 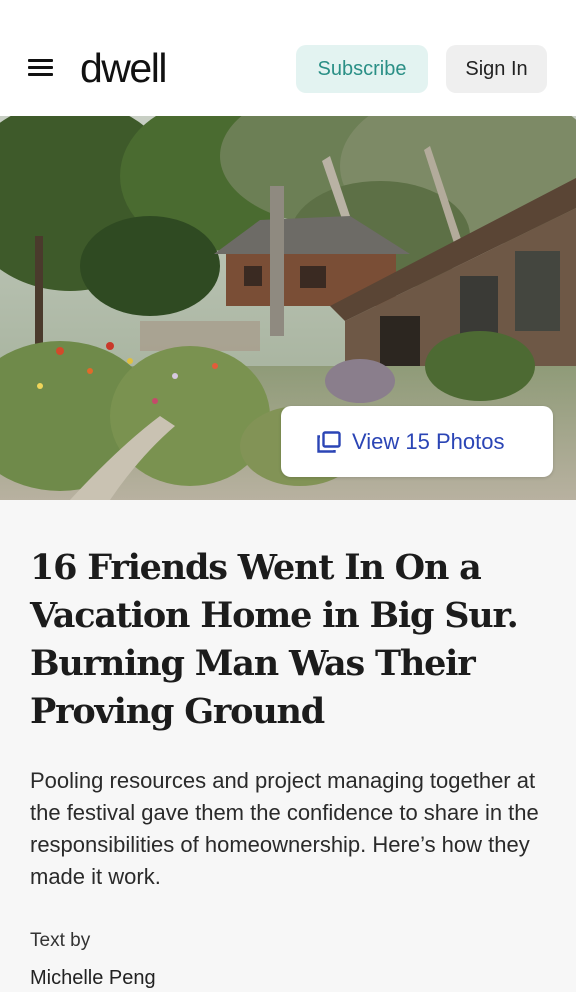 What do you see at coordinates (60, 940) in the screenshot?
I see `byline-label: Text by` at bounding box center [60, 940].